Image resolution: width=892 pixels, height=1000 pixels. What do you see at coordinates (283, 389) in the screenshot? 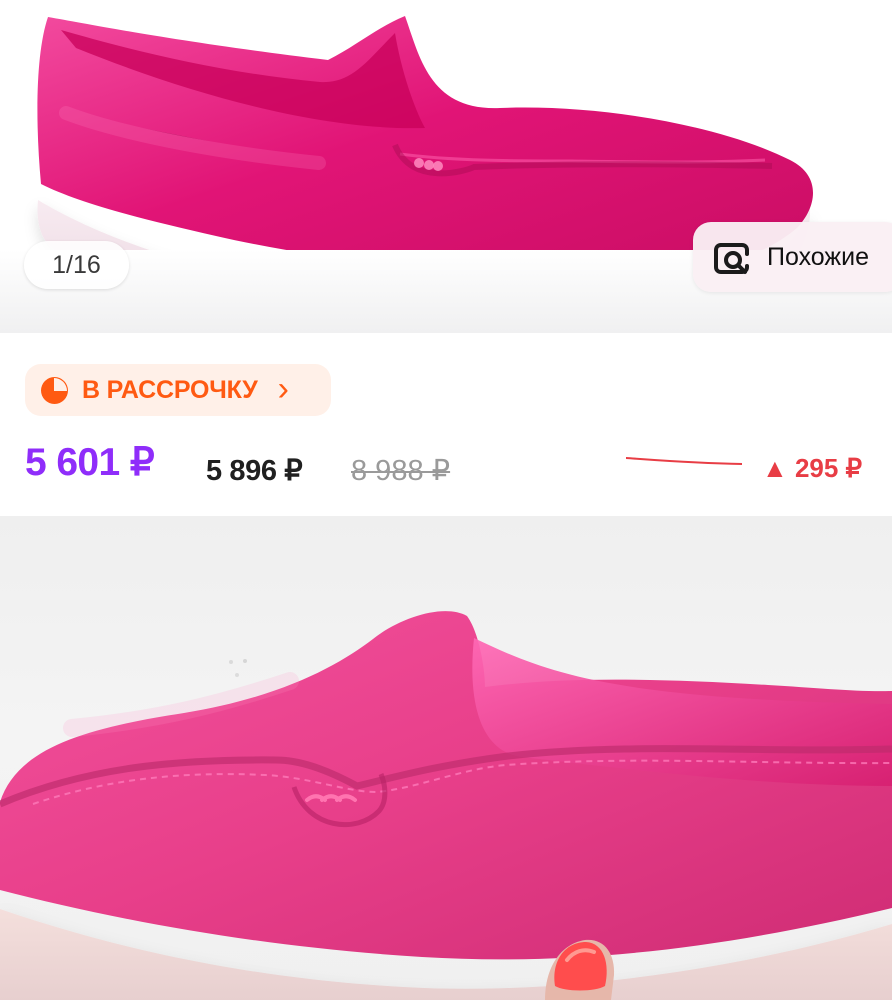
I see `chevron-right-icon: ›` at bounding box center [283, 389].